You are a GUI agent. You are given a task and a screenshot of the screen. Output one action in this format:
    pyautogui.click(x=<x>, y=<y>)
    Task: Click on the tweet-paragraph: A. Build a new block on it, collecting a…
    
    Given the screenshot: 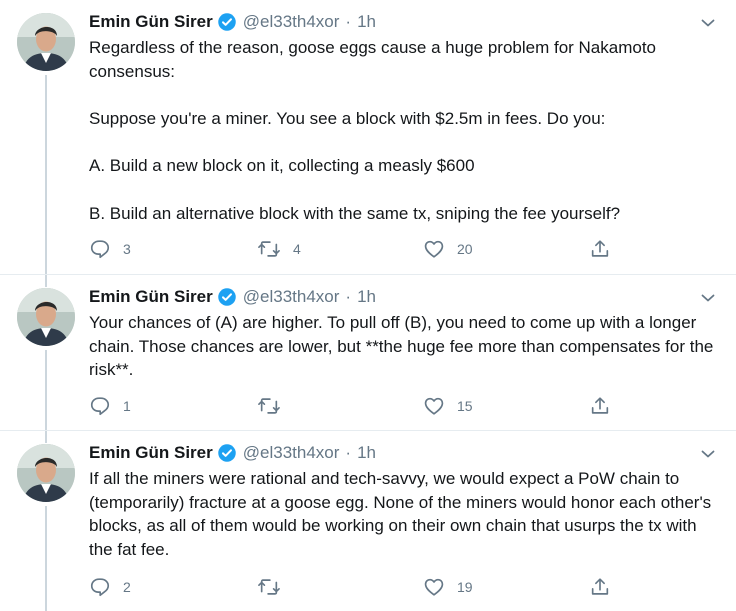 What is the action you would take?
    pyautogui.click(x=282, y=166)
    